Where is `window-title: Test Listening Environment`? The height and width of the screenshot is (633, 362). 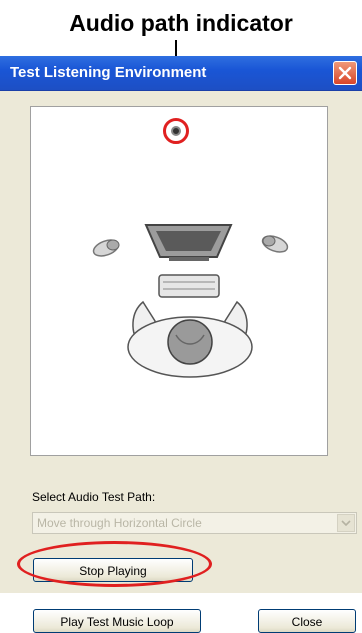
window-title: Test Listening Environment is located at coordinates (108, 72).